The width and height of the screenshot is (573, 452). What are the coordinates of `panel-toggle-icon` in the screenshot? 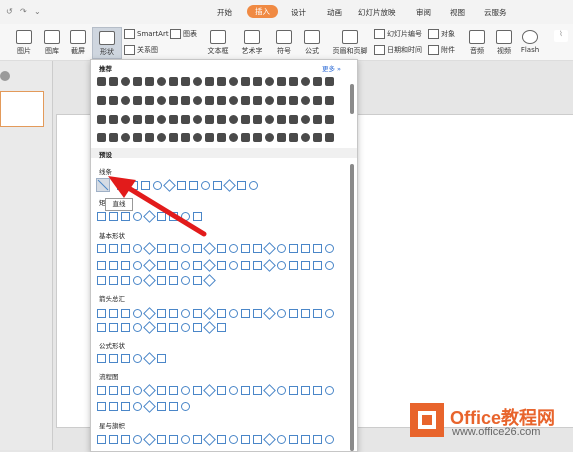 It's located at (5, 76).